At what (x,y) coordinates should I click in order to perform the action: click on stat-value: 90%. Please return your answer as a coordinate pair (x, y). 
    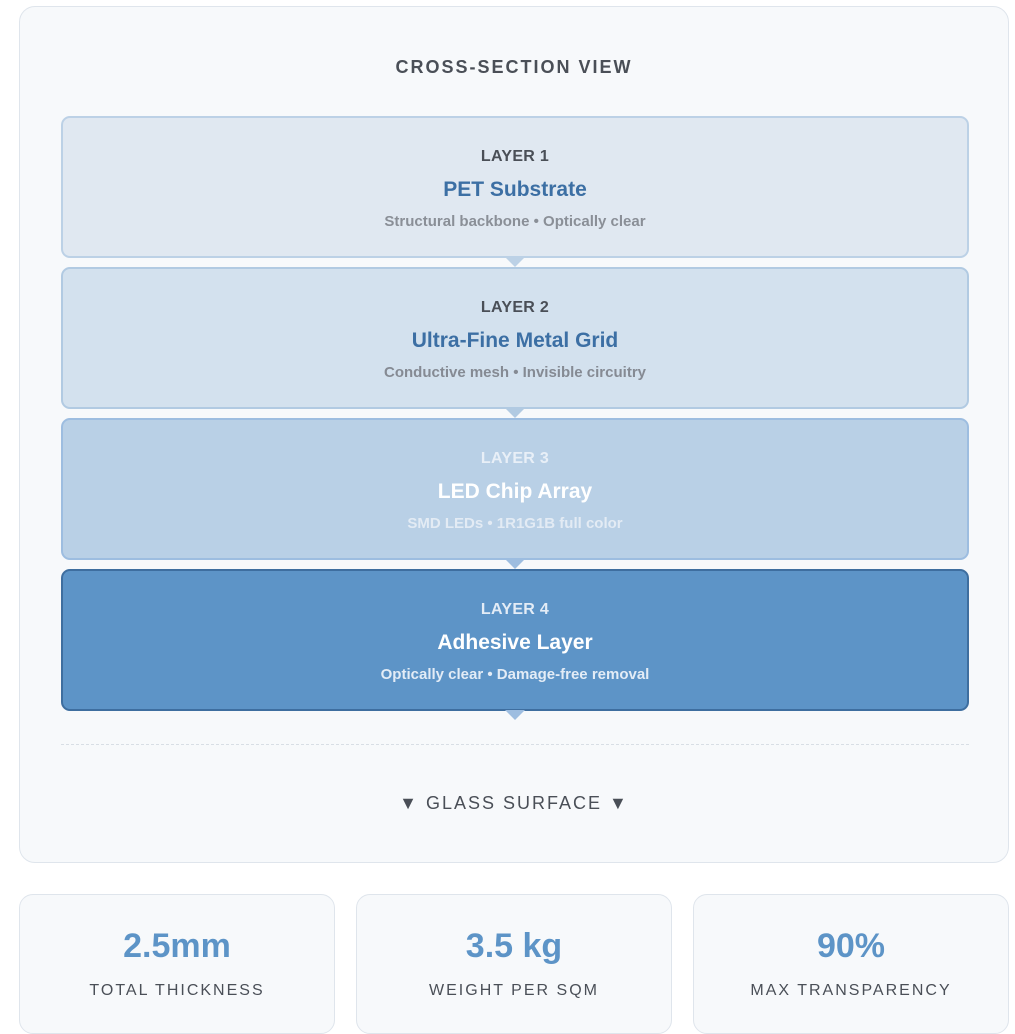
    Looking at the image, I should click on (851, 946).